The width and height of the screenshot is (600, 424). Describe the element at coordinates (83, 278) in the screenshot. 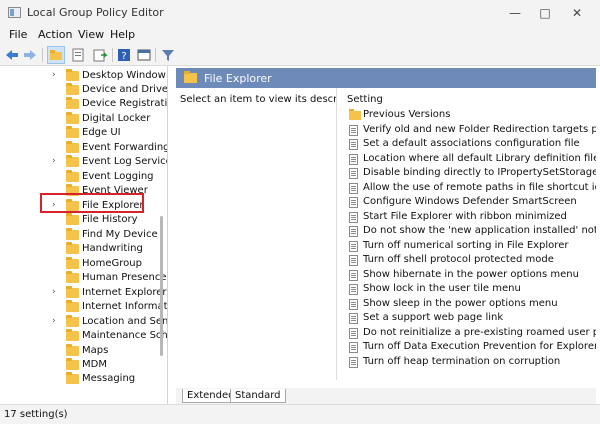

I see `tree-item: Human Presence` at that location.